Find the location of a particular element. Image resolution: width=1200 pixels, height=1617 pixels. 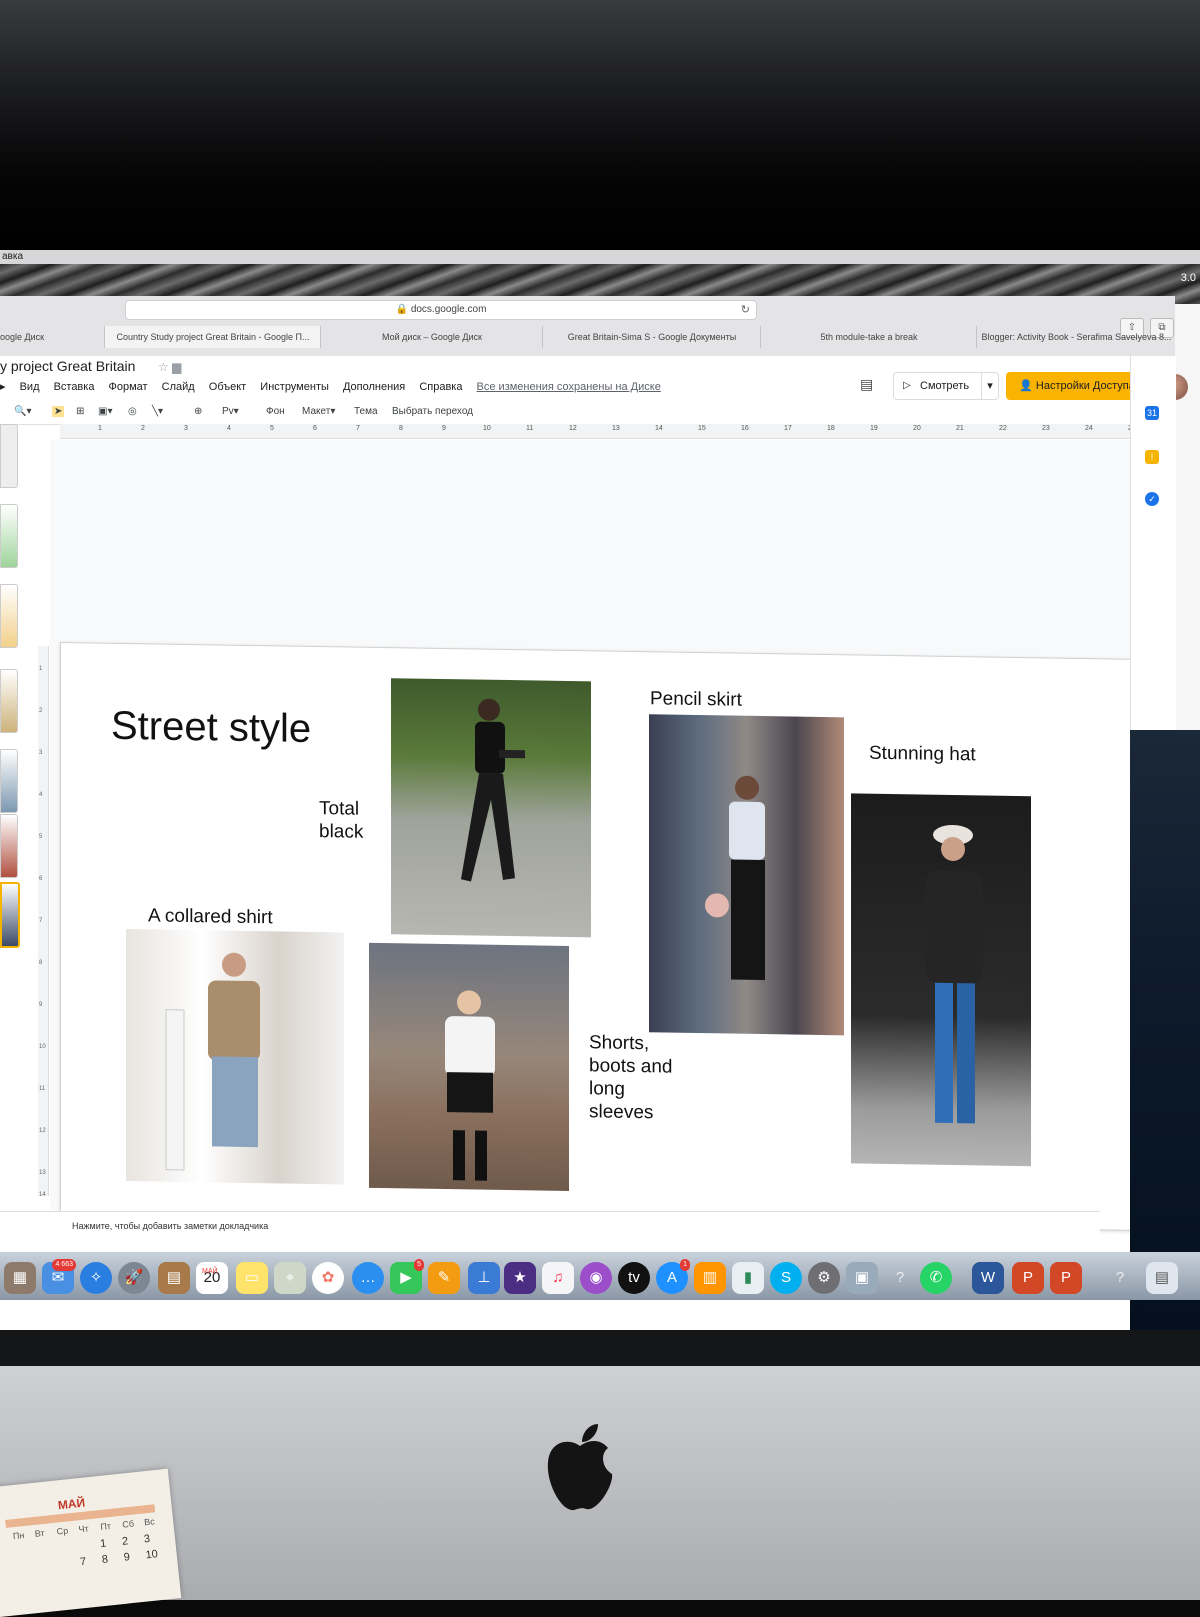

vertical-ruler: 1 2 3 4 5 6 7 8 9 10 11 12 13 14 is located at coordinates (43, 922).